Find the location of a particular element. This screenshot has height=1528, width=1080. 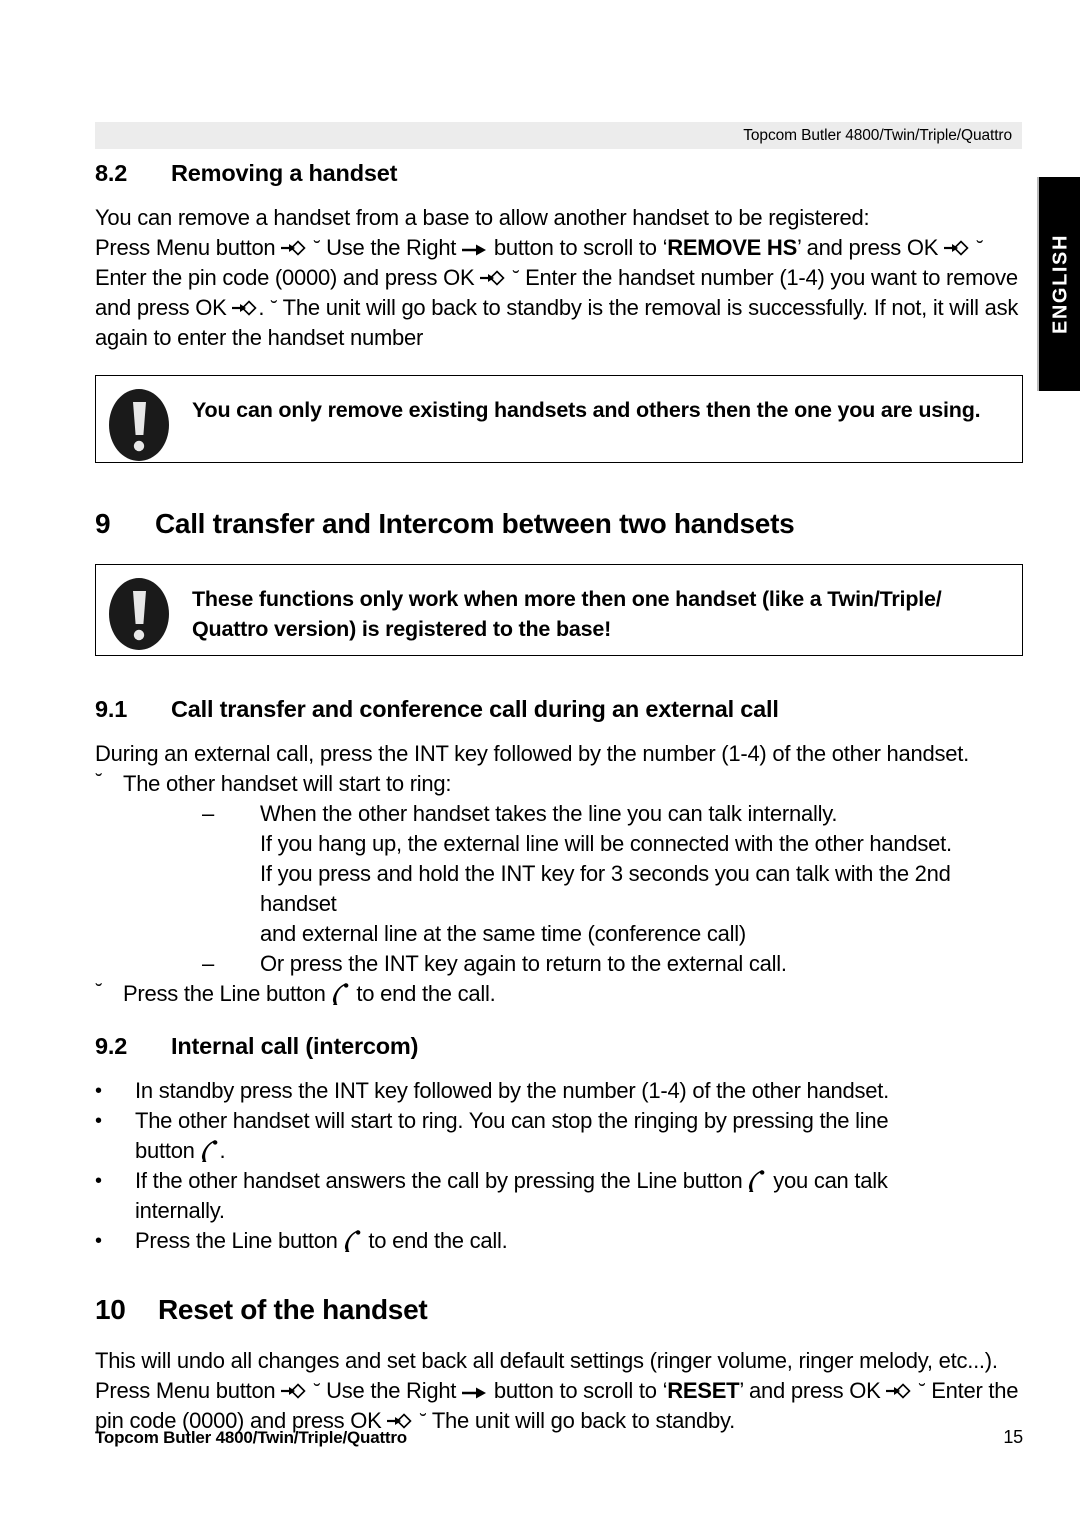

breve-marker-2: ˘ is located at coordinates (979, 247).